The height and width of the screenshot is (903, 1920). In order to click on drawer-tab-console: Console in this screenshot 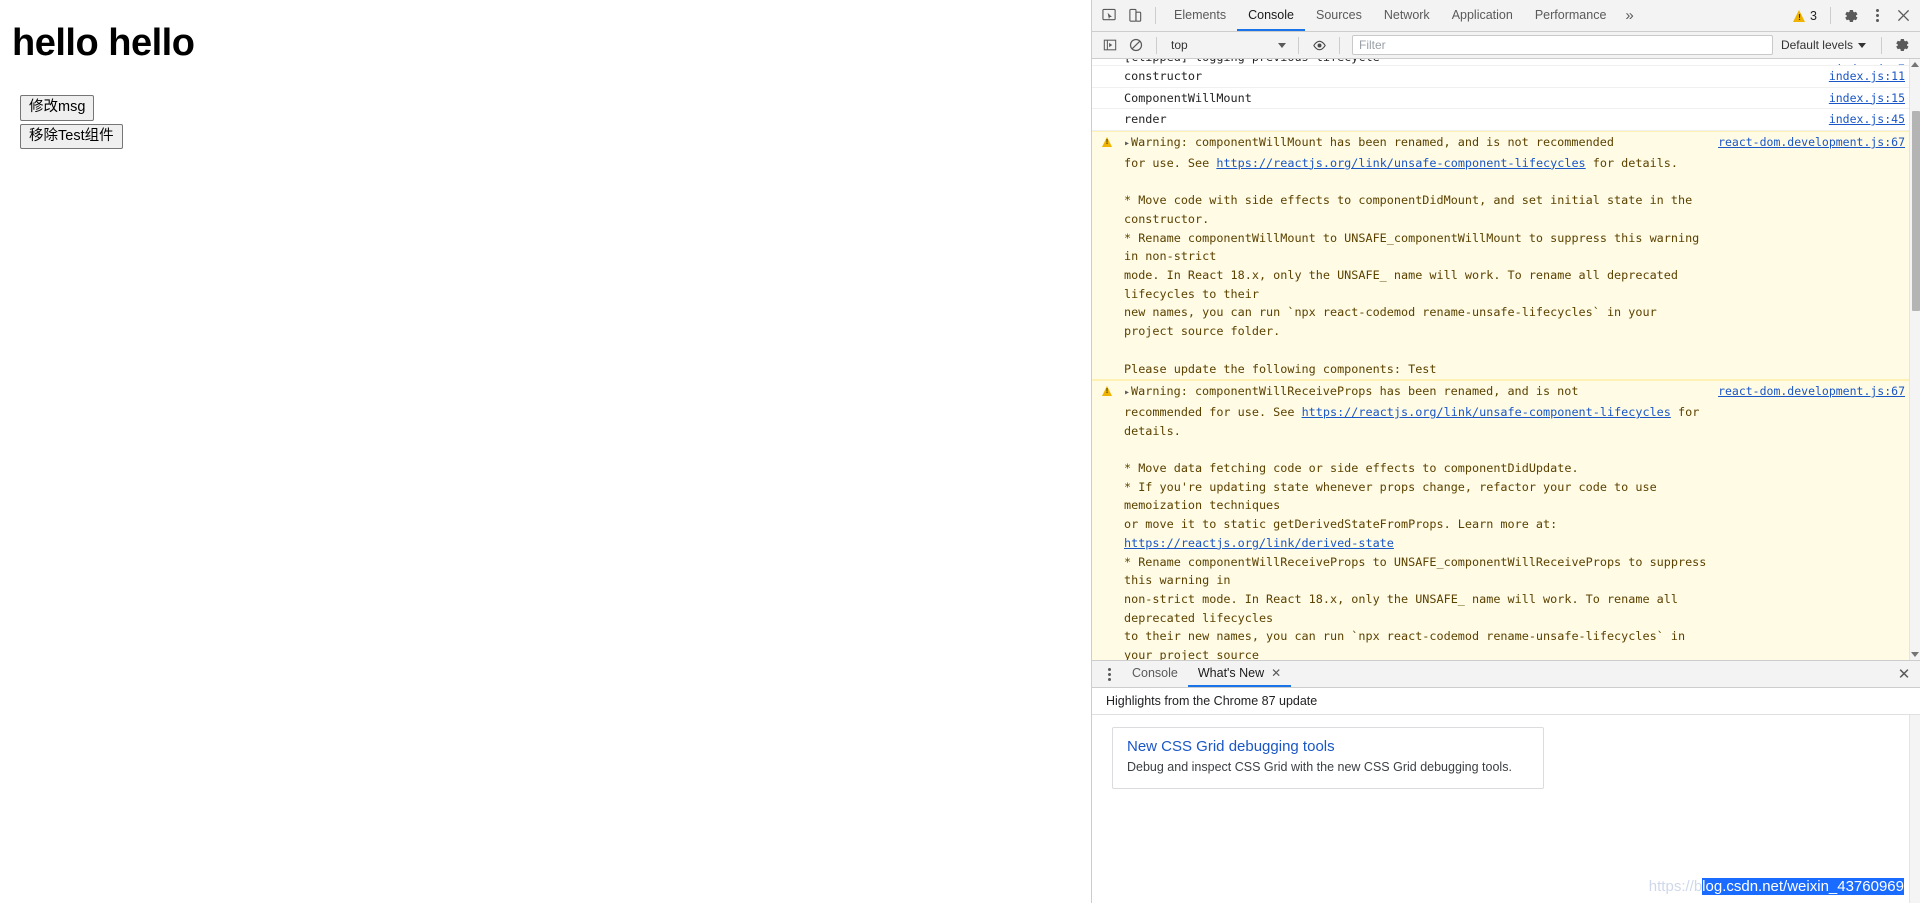, I will do `click(1155, 674)`.